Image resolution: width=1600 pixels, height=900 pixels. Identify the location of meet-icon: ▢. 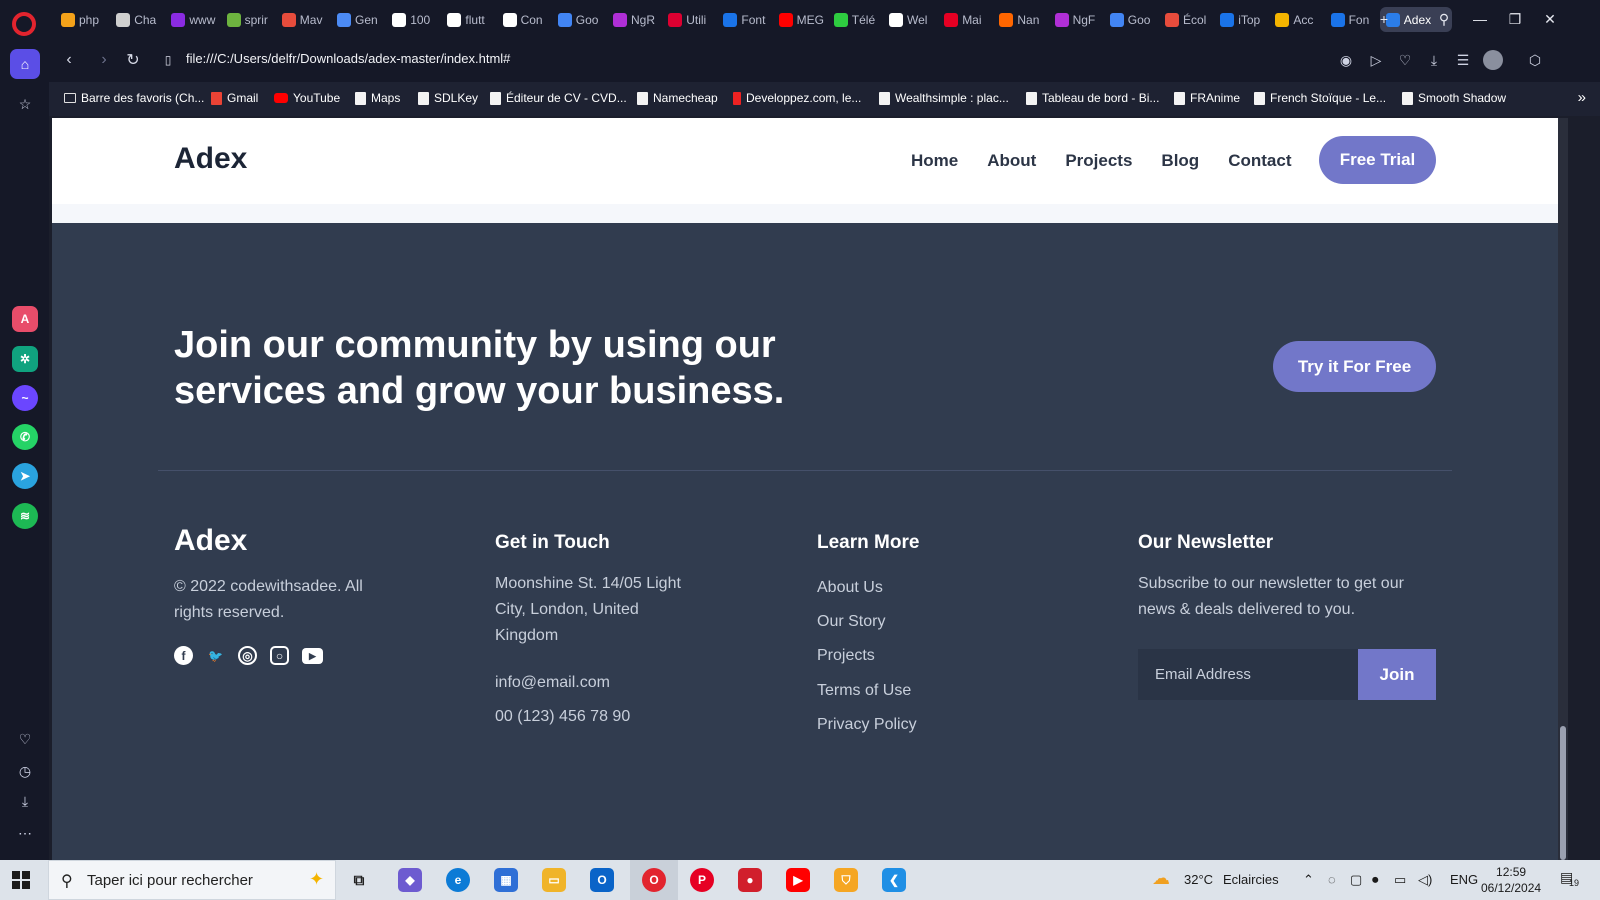
(1356, 880).